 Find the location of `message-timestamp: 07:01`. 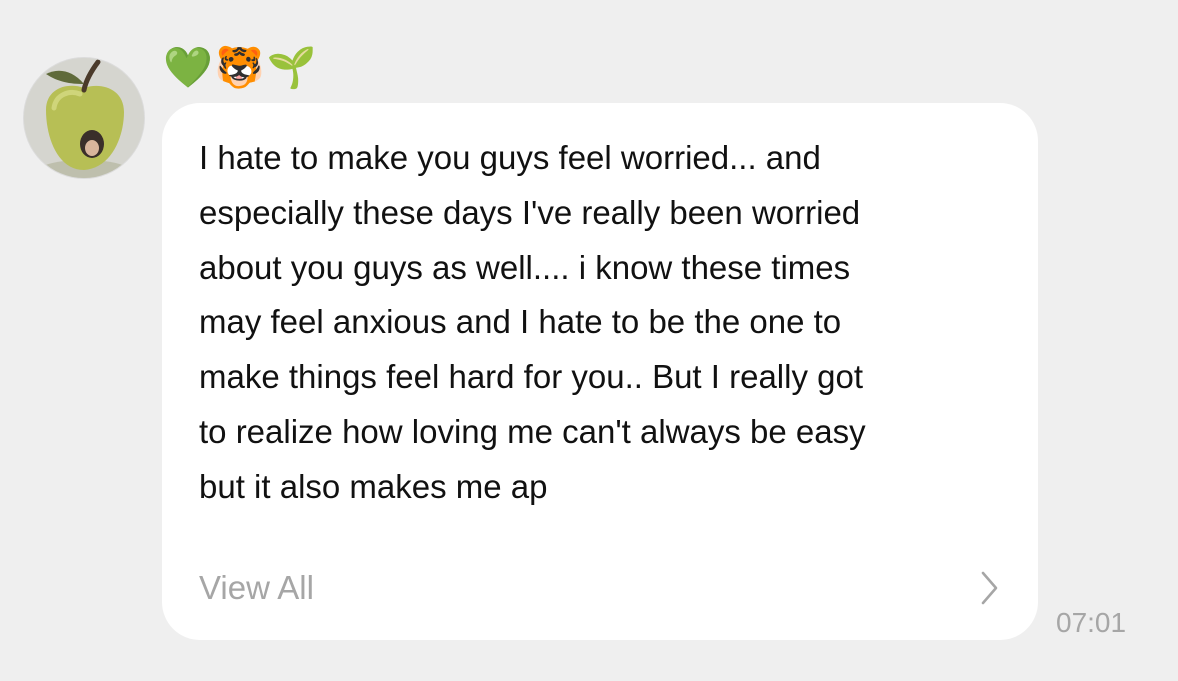

message-timestamp: 07:01 is located at coordinates (1091, 622).